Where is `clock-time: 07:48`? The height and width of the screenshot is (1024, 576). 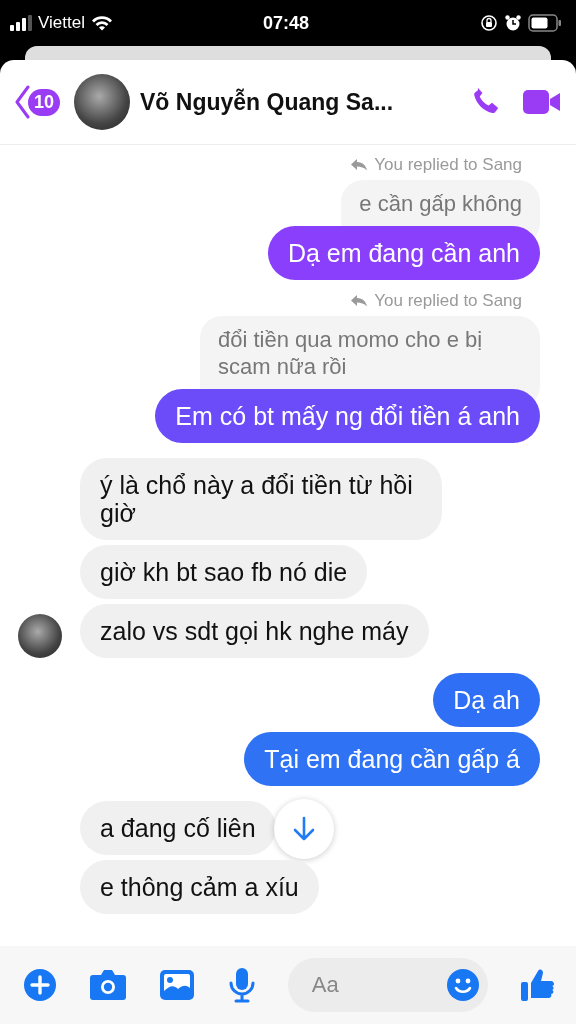 clock-time: 07:48 is located at coordinates (285, 23).